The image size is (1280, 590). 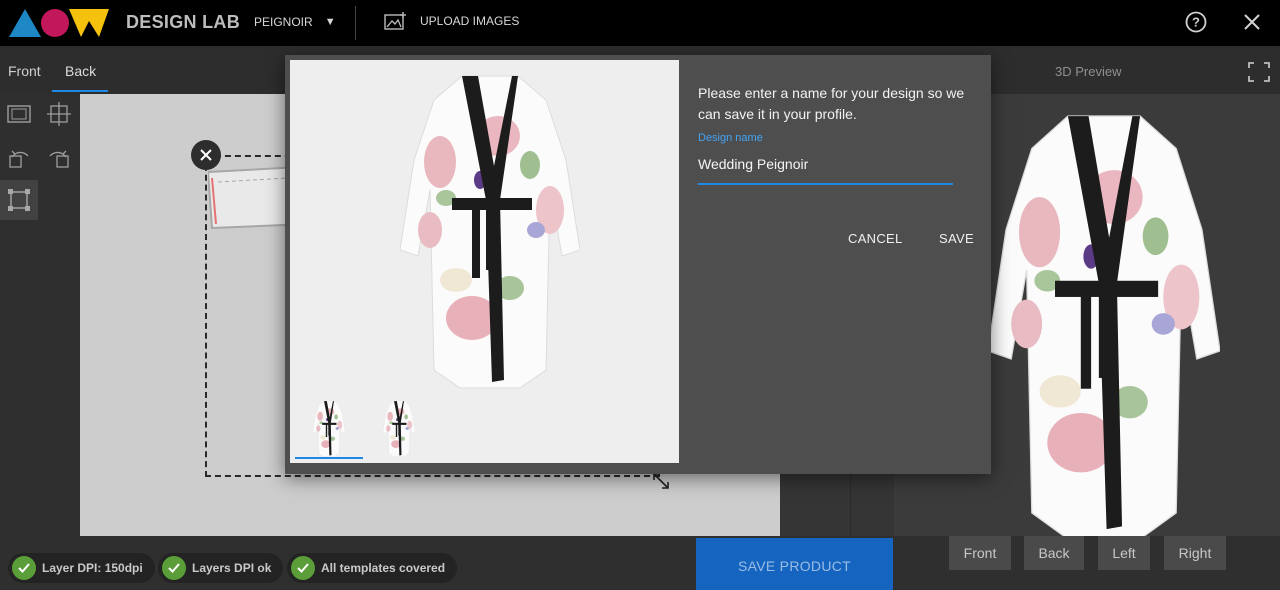 What do you see at coordinates (395, 21) in the screenshot?
I see `upload-image-icon` at bounding box center [395, 21].